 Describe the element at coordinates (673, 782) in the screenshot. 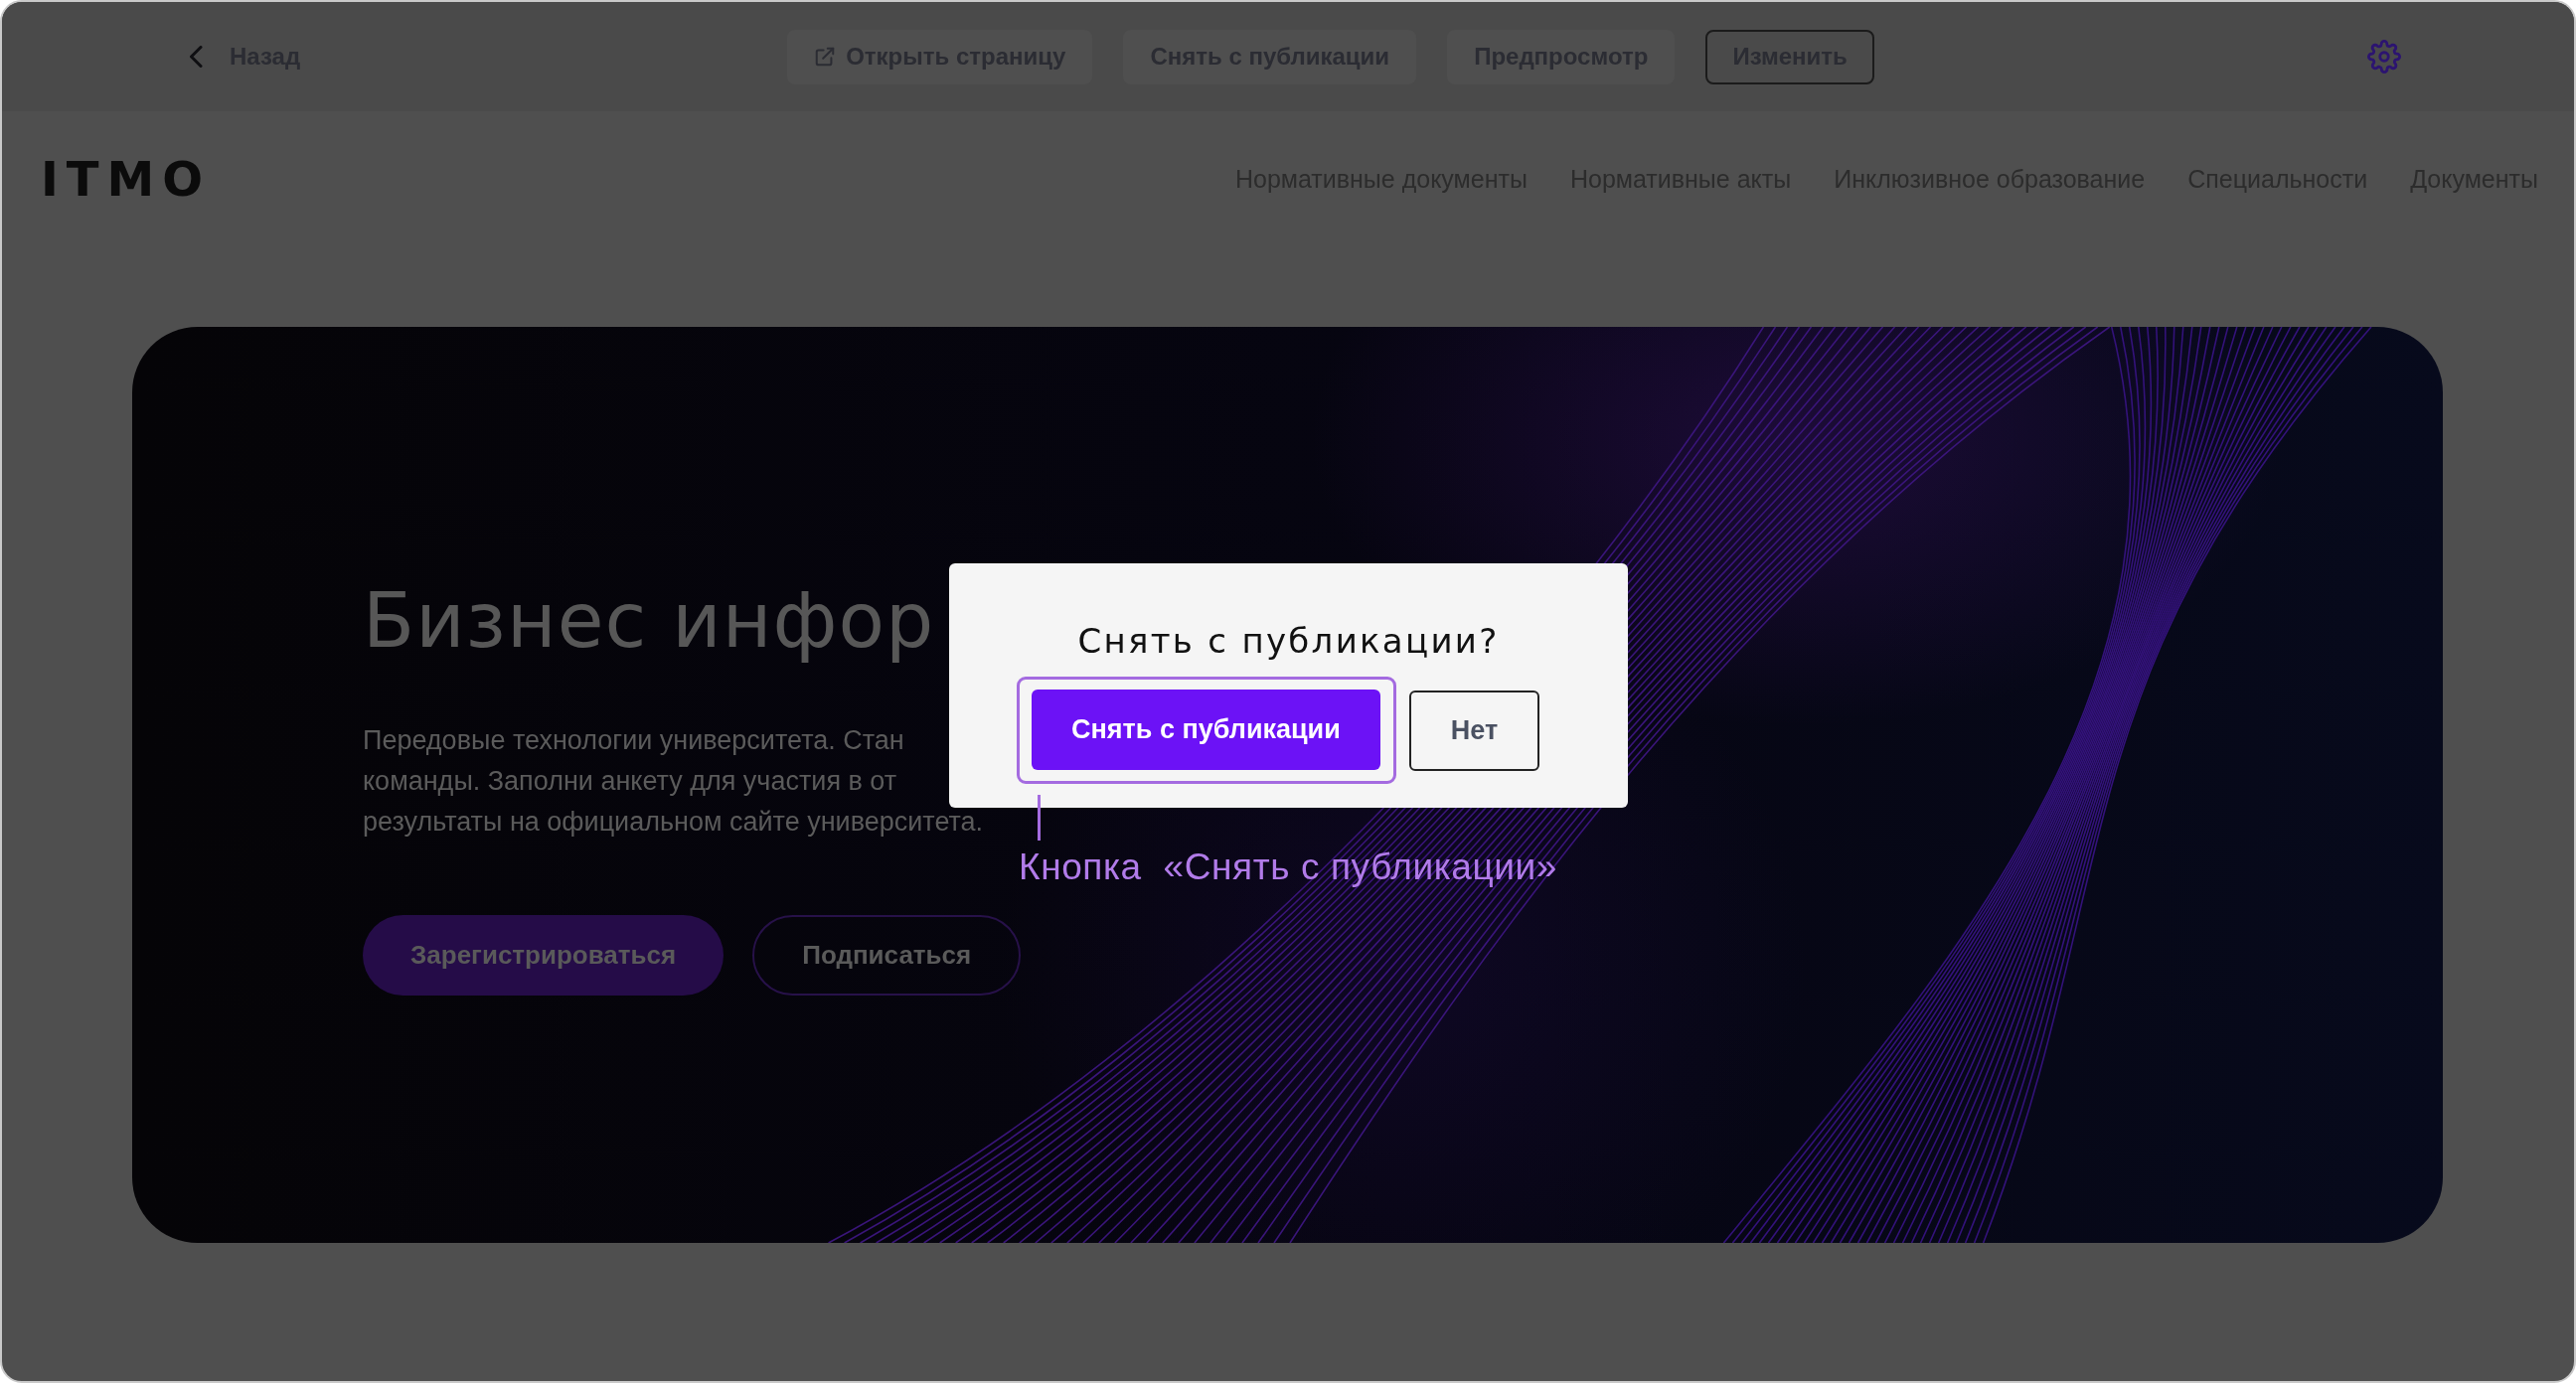

I see `hero-description: Передовые технологии университета. Стан команды. Заполни анкету для участия в от результаты на официальном сайте университета.` at that location.